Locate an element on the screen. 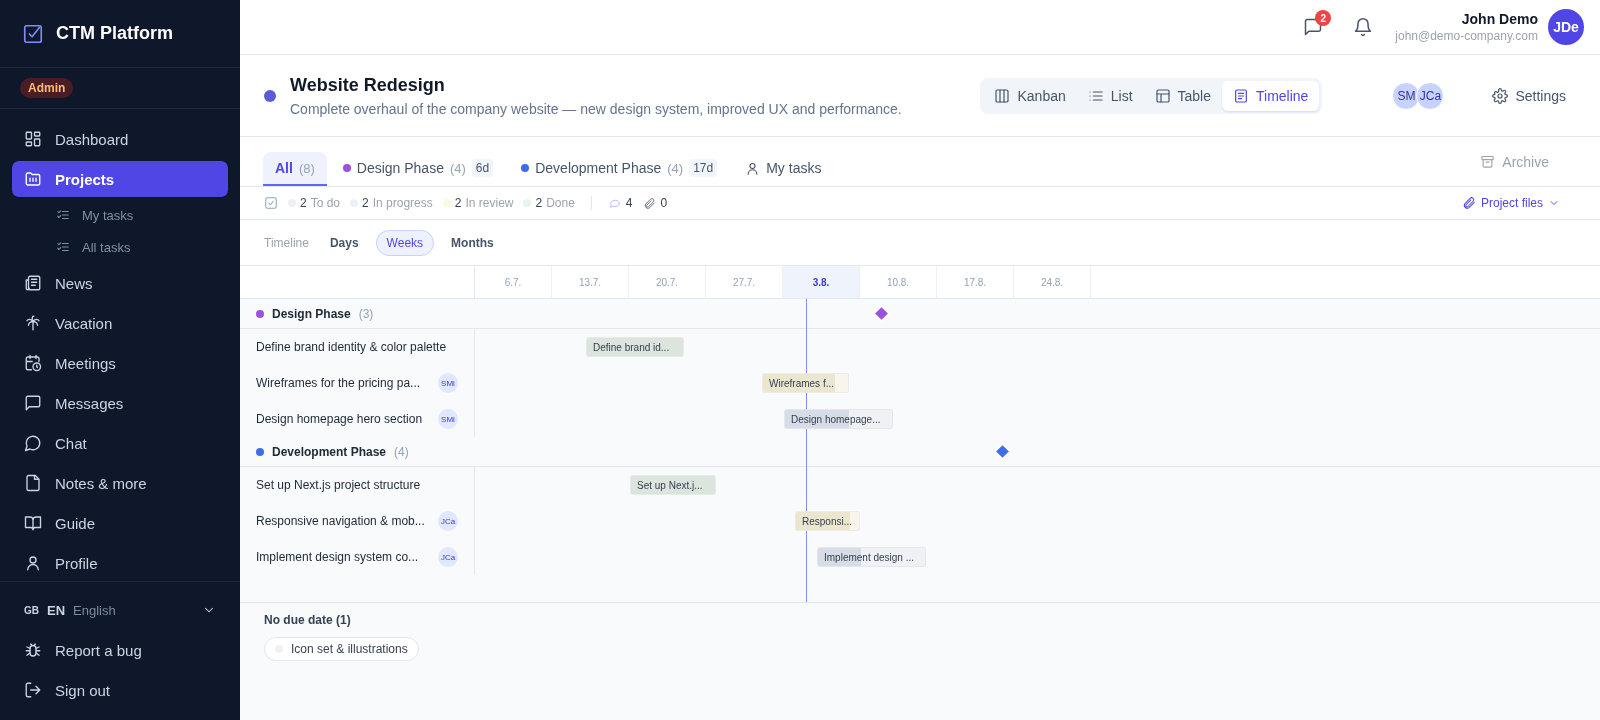 The height and width of the screenshot is (720, 1600). week-label: 24.8. is located at coordinates (1052, 282).